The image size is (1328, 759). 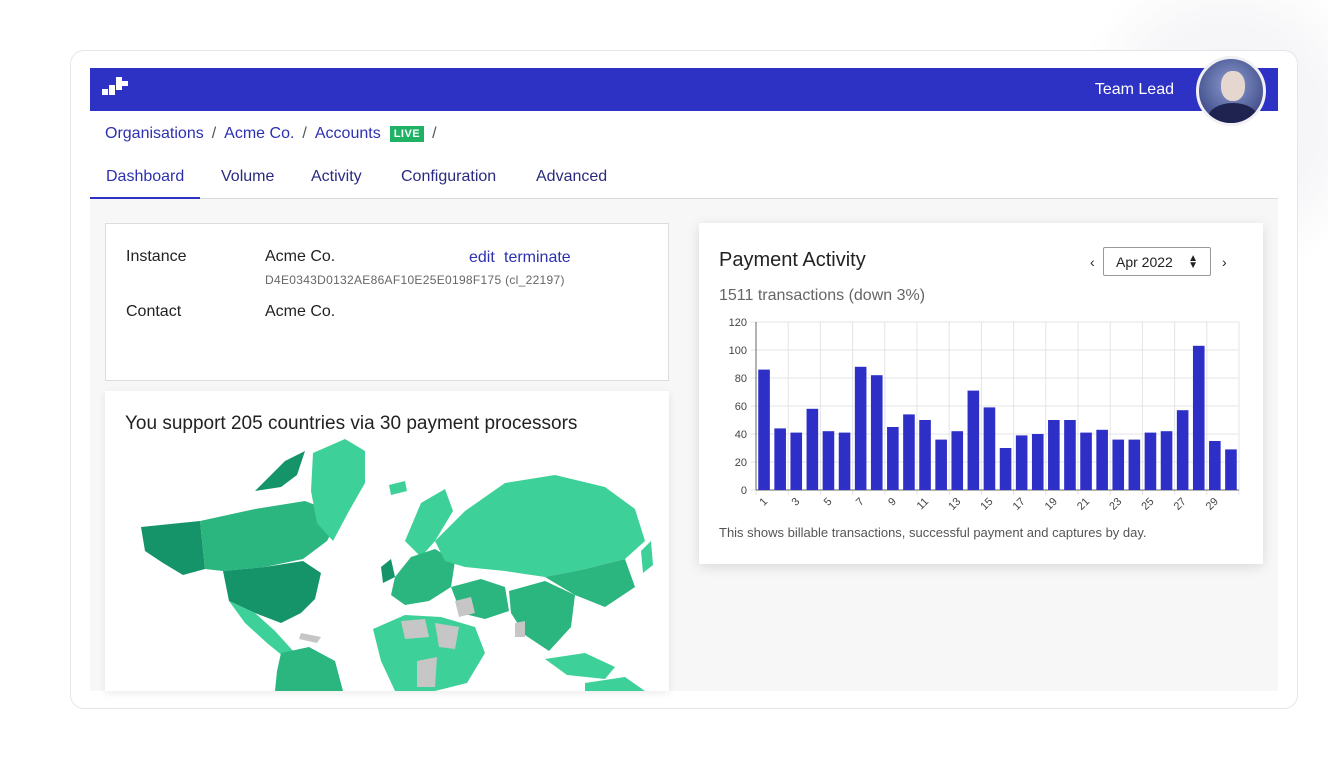 I want to click on payment-activity-chart: 0204060801001201 3 5 7 9 11 13 15 17 19 21 23 25 27 29, so click(x=984, y=415).